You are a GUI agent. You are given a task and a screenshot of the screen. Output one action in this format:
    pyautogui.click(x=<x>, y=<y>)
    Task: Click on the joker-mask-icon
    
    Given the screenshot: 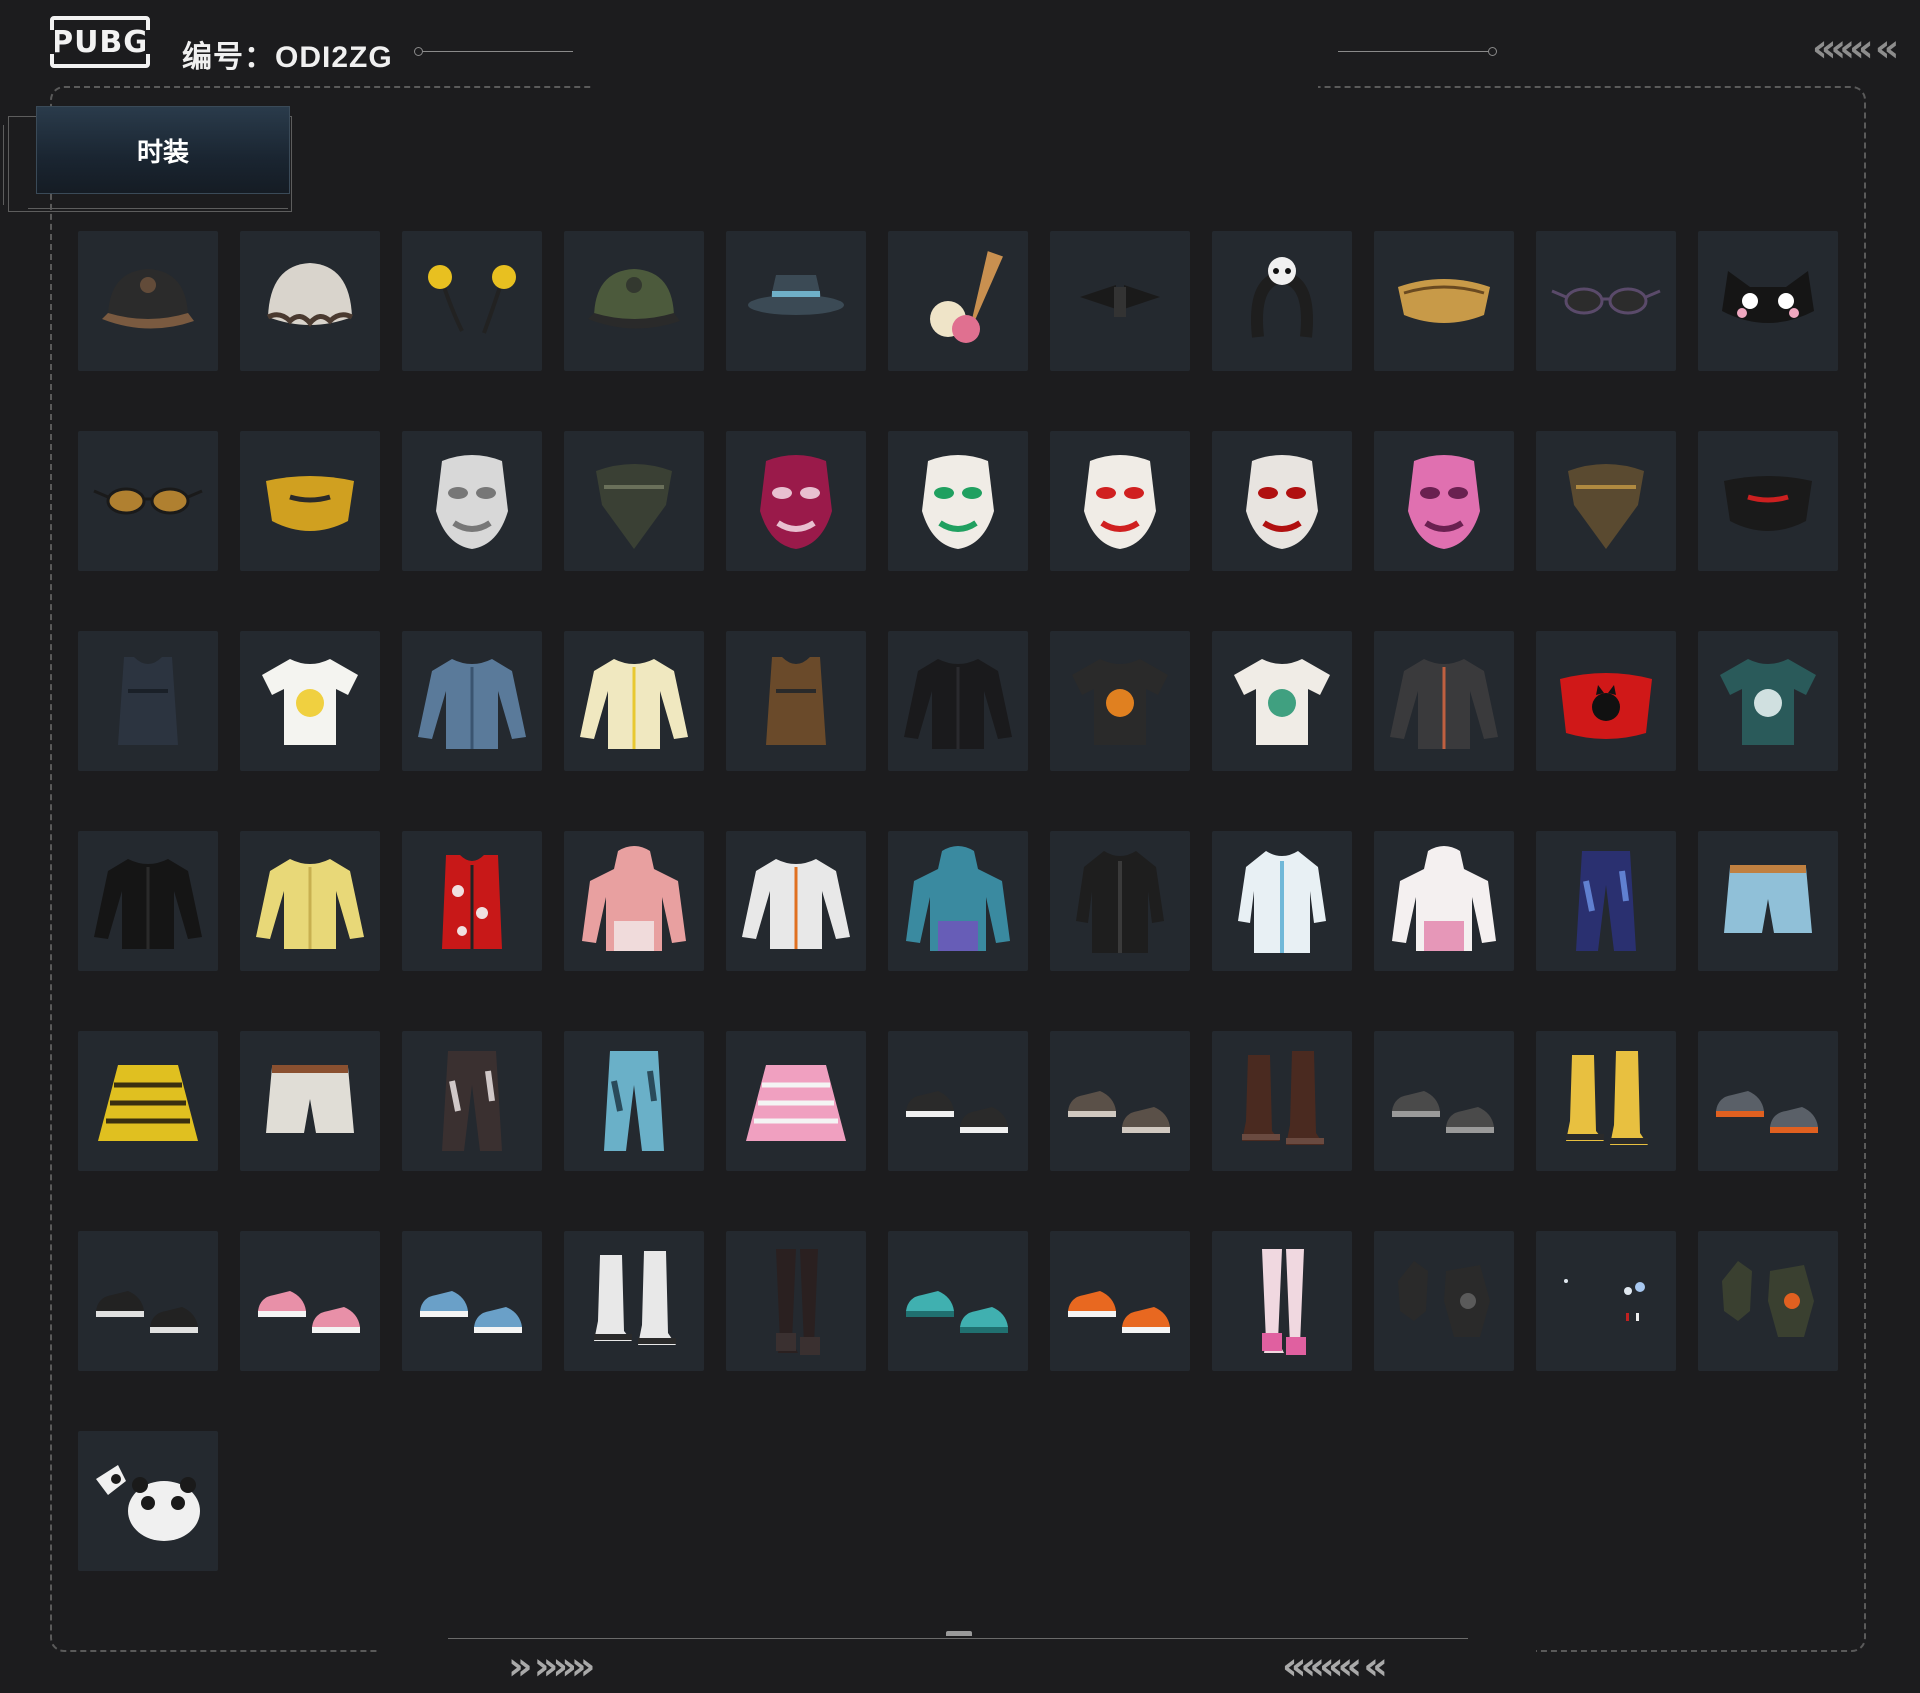 What is the action you would take?
    pyautogui.click(x=958, y=502)
    